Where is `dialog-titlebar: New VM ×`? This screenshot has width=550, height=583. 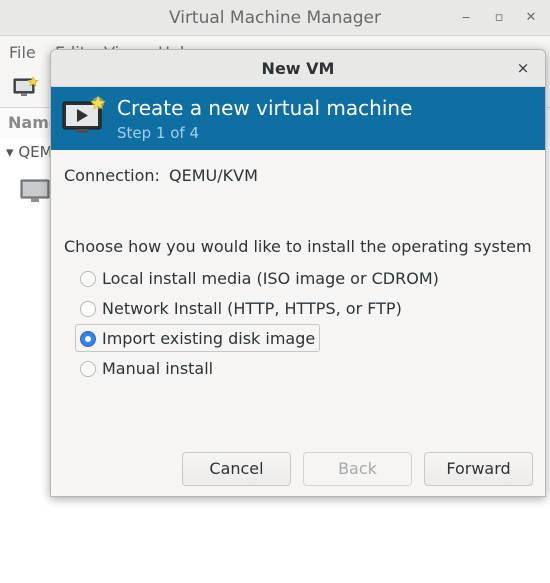 dialog-titlebar: New VM × is located at coordinates (298, 68).